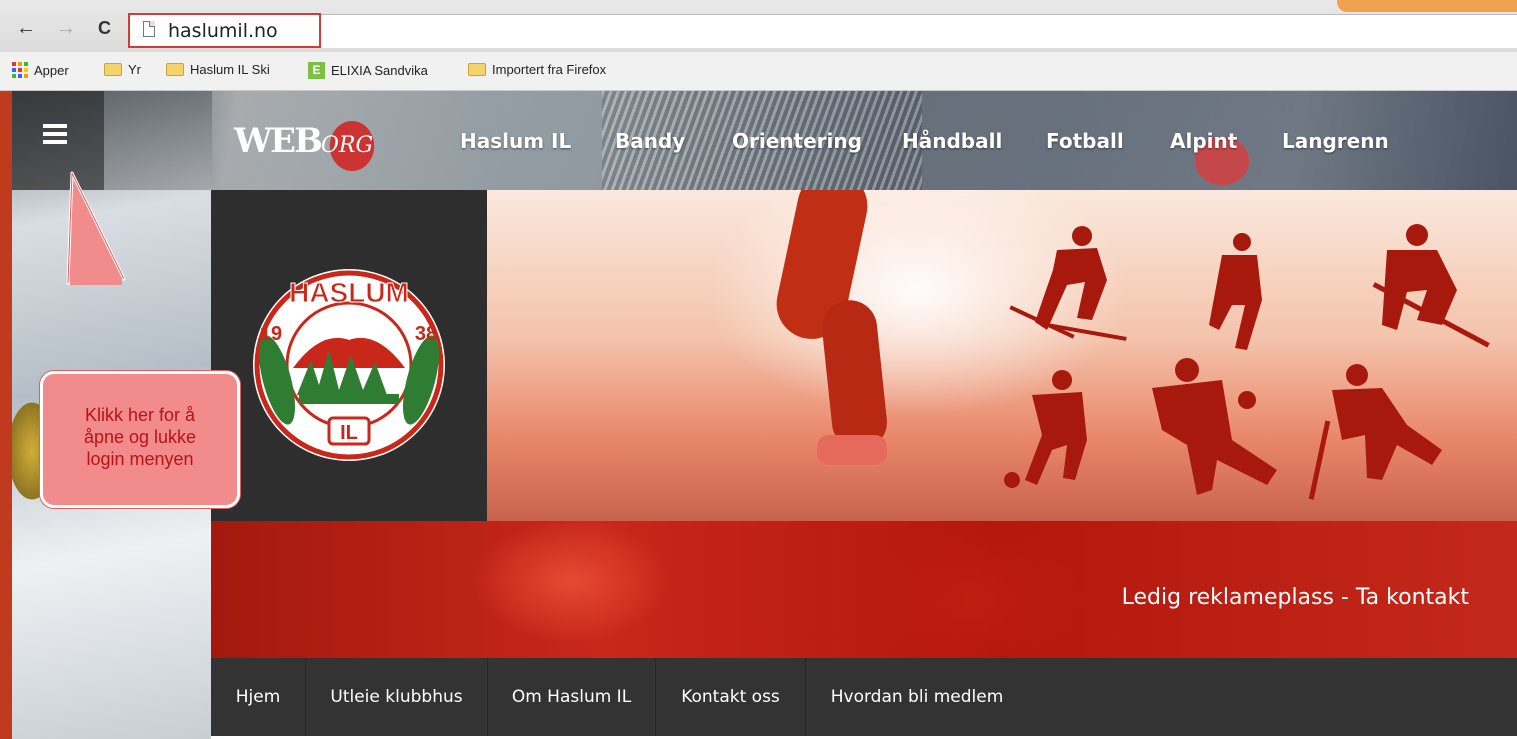  I want to click on forward-arrow-icon: →, so click(66, 28).